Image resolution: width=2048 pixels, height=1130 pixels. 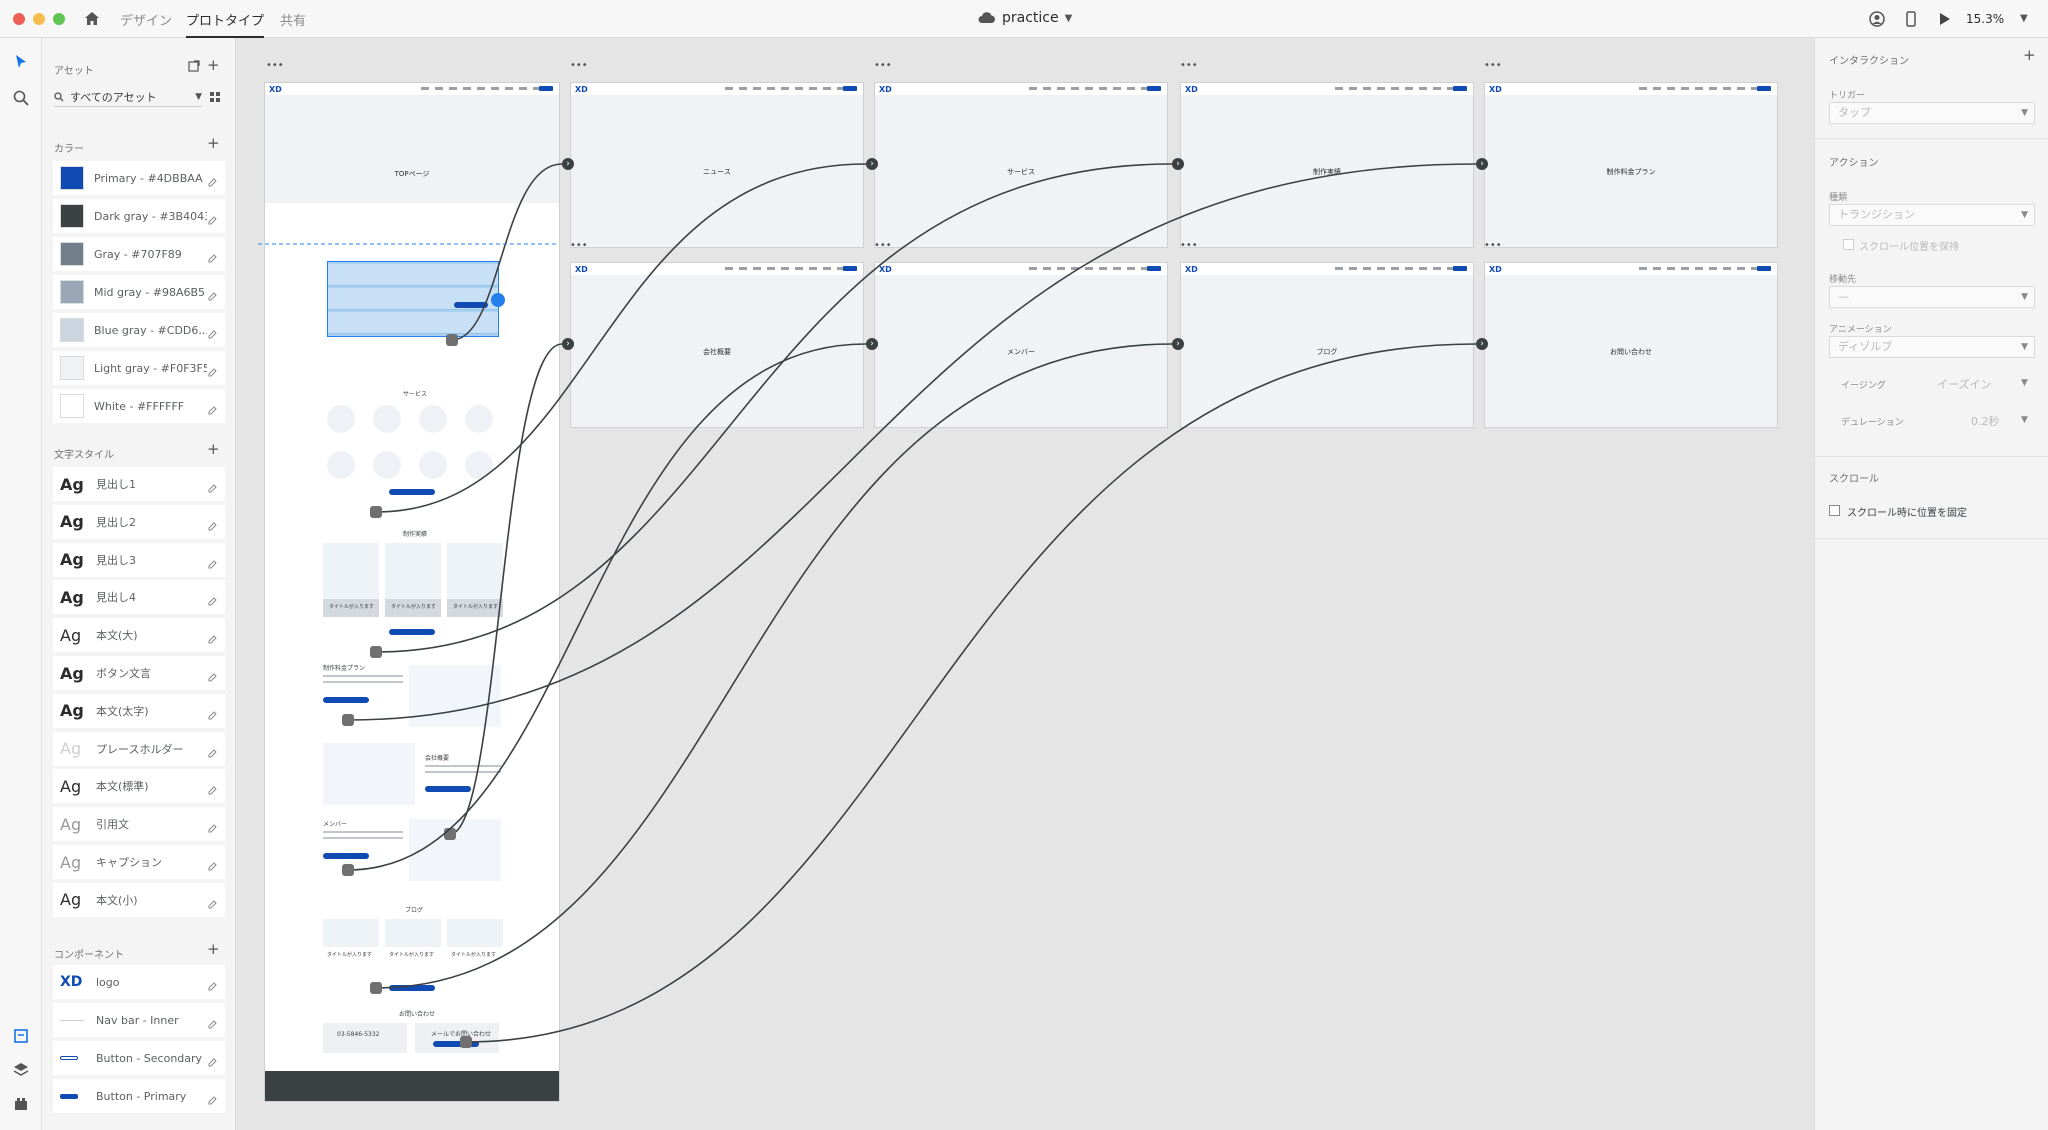 I want to click on add-component-icon: +, so click(x=213, y=949).